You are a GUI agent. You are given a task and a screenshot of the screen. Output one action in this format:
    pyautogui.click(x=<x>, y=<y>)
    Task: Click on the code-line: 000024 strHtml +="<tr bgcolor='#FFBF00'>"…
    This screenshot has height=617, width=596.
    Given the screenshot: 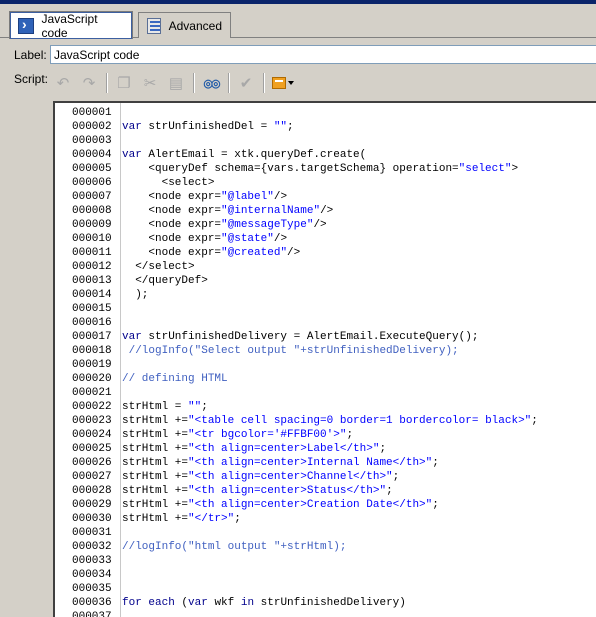 What is the action you would take?
    pyautogui.click(x=325, y=435)
    